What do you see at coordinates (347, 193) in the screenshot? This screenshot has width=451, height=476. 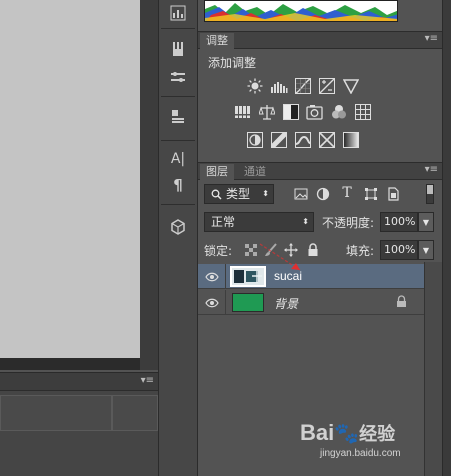 I see `filter-type-layer-icon: T` at bounding box center [347, 193].